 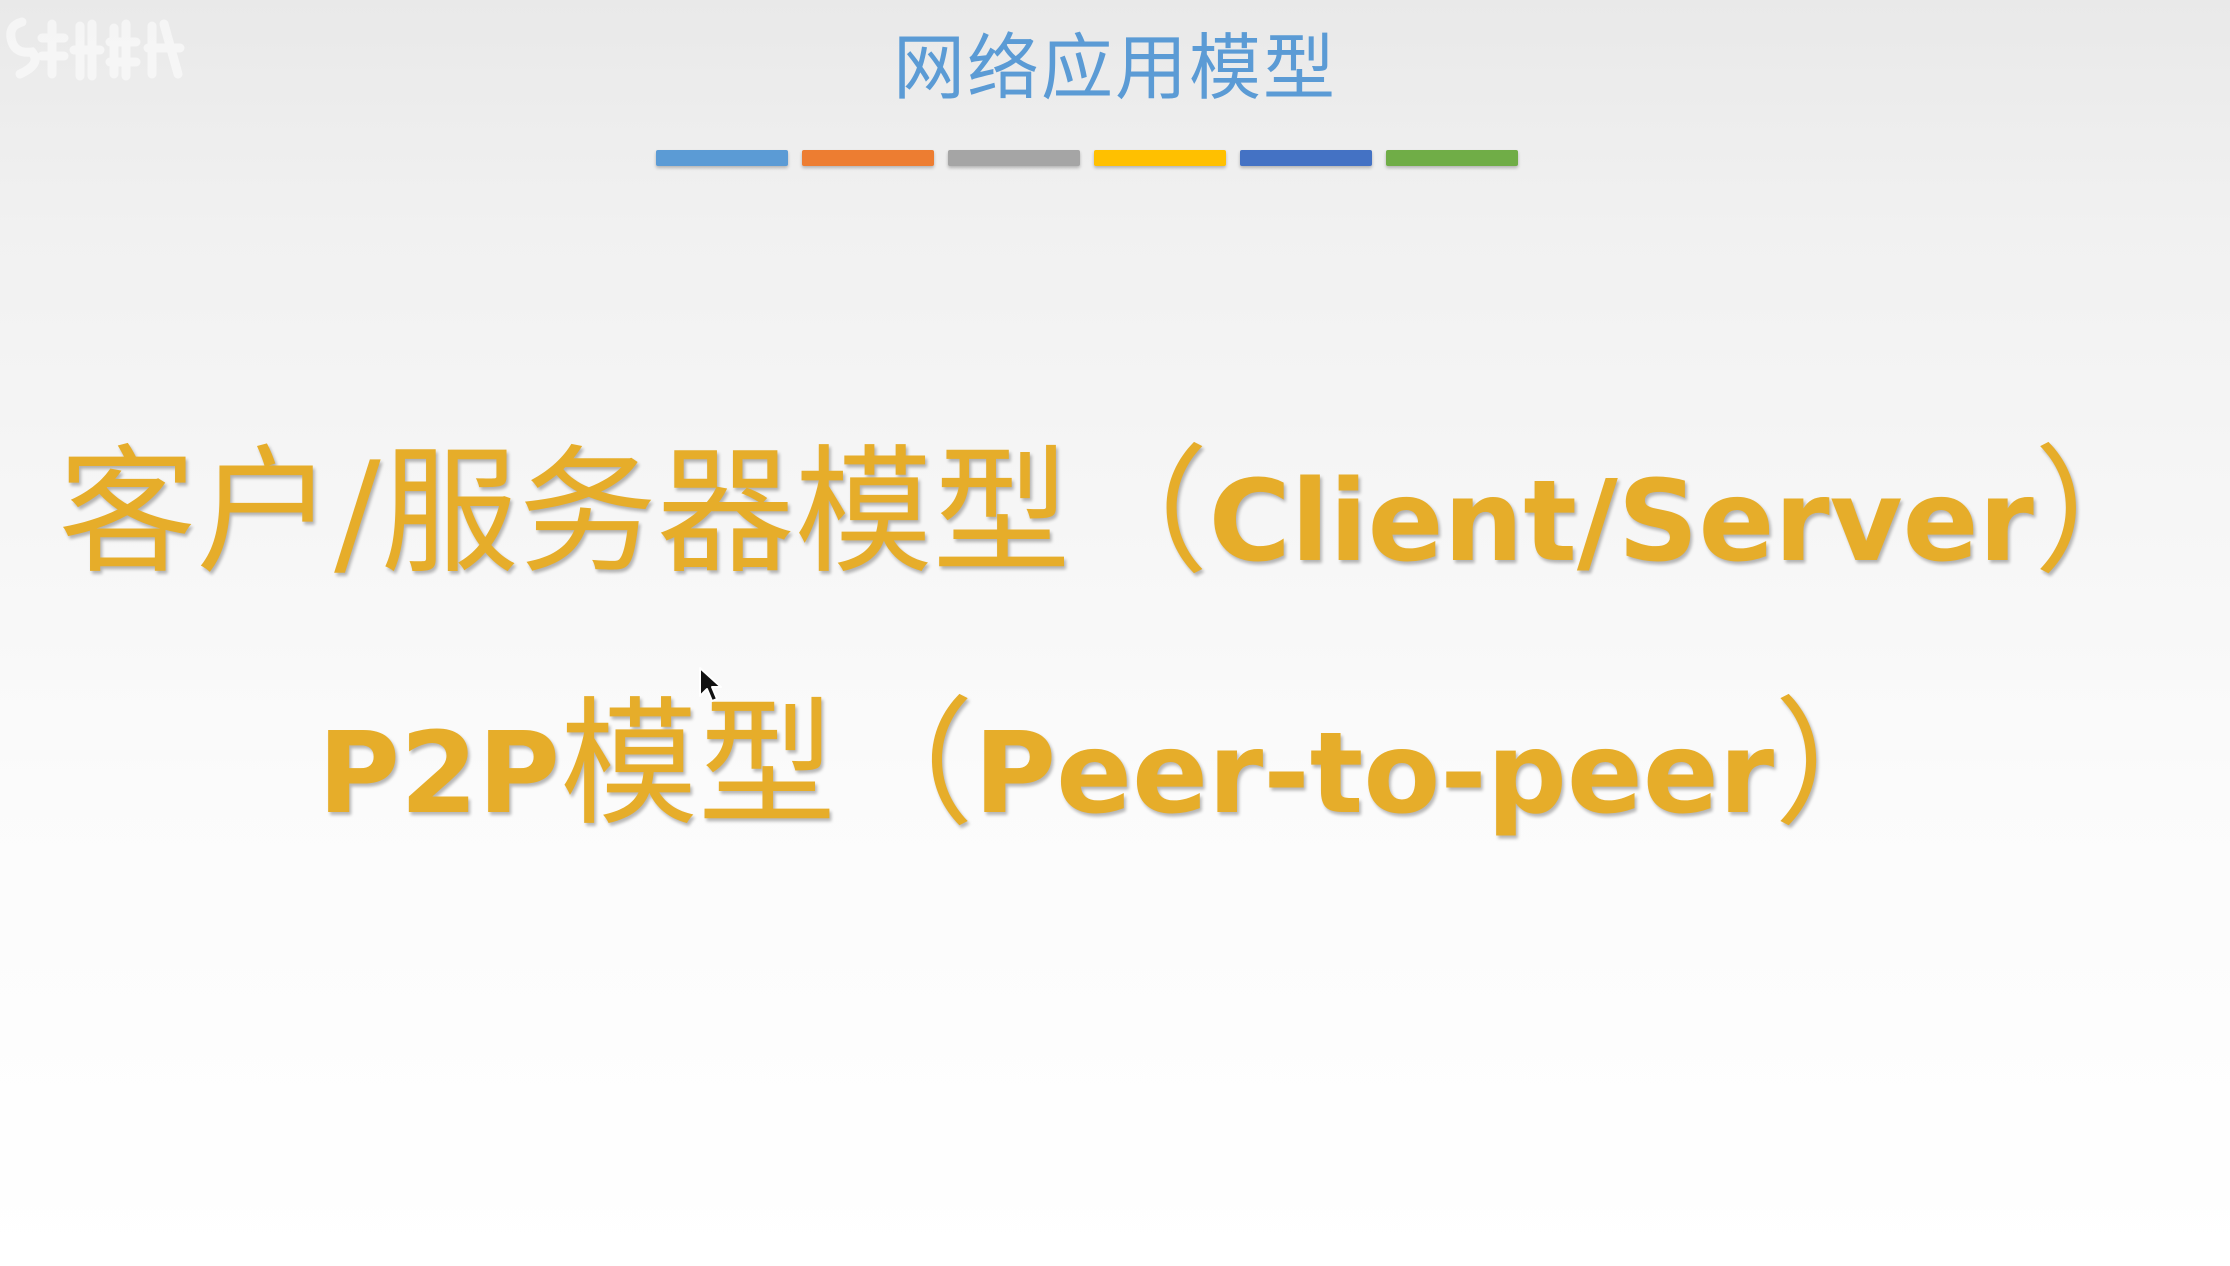 What do you see at coordinates (1114, 68) in the screenshot?
I see `slide-title: 网络应用模型` at bounding box center [1114, 68].